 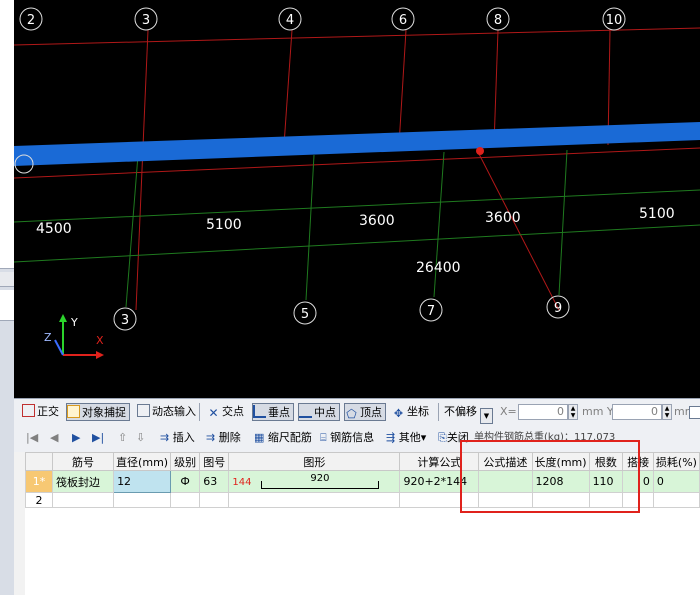 I want to click on perpendicular-toggle: 垂点, so click(x=273, y=412).